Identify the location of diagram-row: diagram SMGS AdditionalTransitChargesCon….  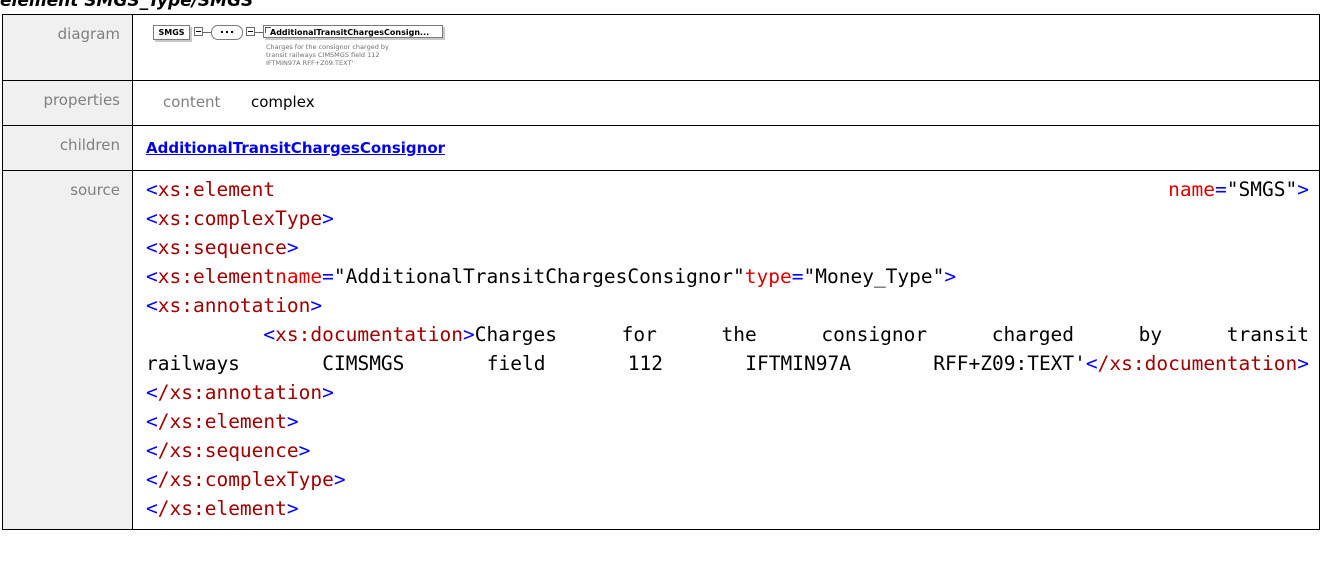
(661, 47).